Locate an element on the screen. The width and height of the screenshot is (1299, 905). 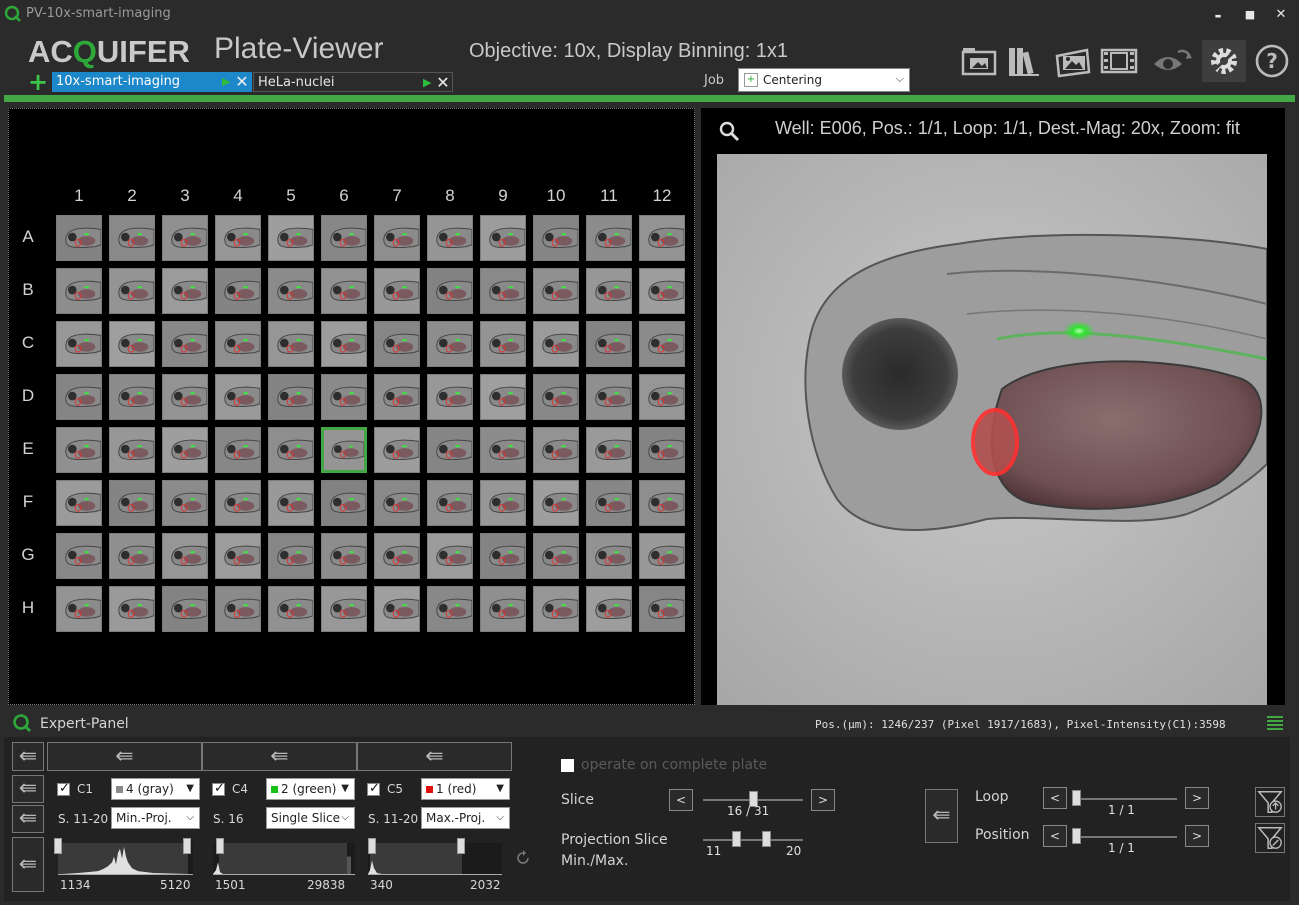
well-H5 is located at coordinates (291, 609).